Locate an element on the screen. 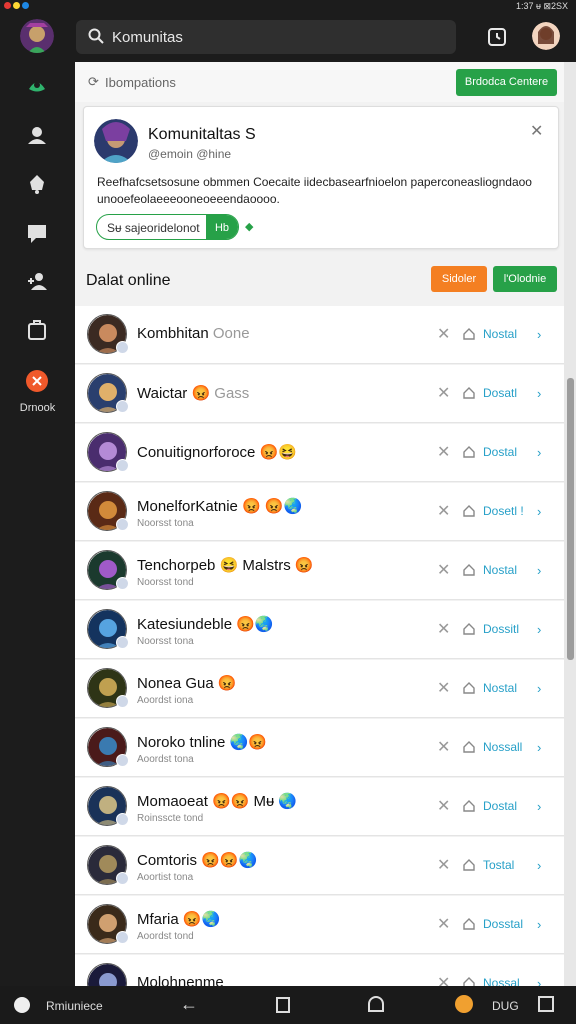  member-row: Kombhitan Oone ✕ Nostal › is located at coordinates (319, 335).